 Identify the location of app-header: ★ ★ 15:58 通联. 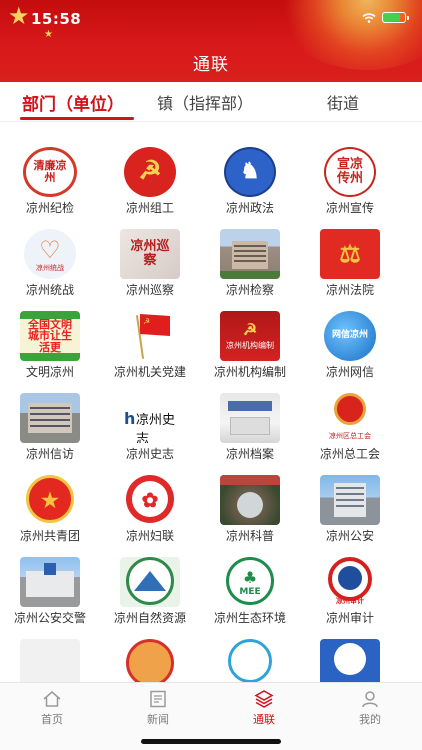
(211, 41).